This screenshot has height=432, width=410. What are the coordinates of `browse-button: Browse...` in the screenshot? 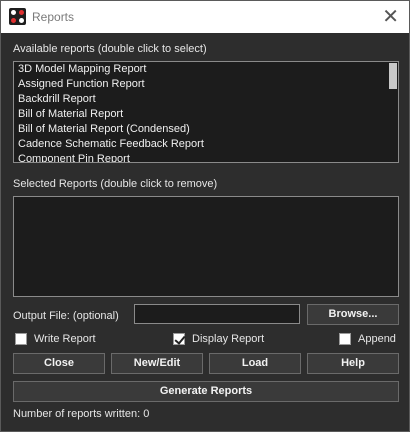 It's located at (353, 314).